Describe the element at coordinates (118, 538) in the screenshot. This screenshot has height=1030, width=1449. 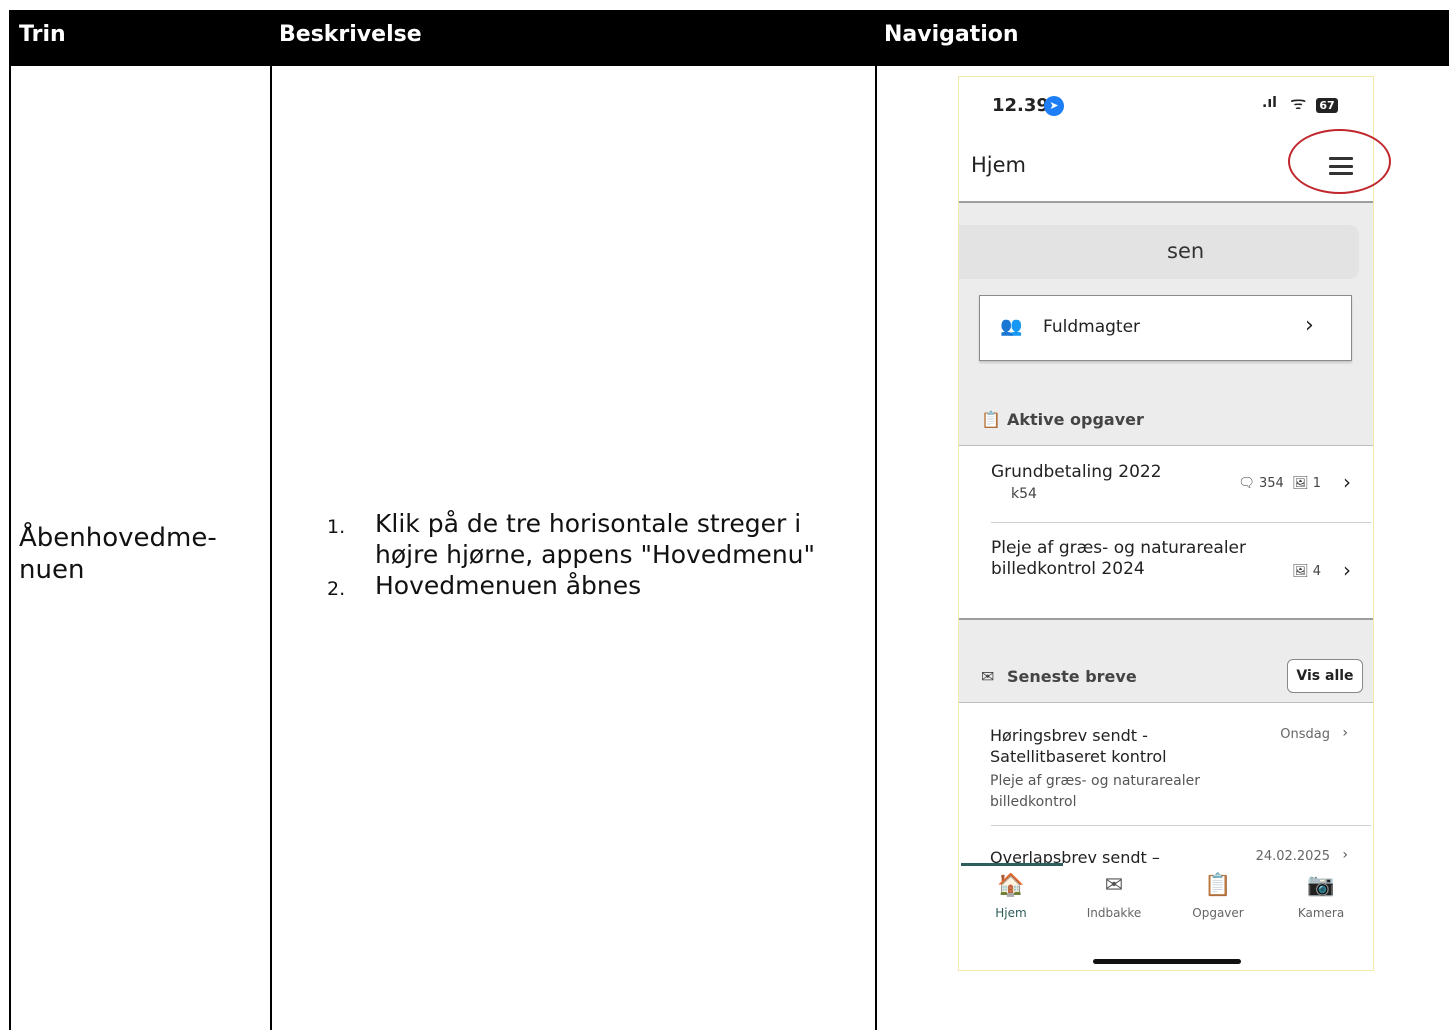
I see `step-name-line: Åbenhovedme-` at that location.